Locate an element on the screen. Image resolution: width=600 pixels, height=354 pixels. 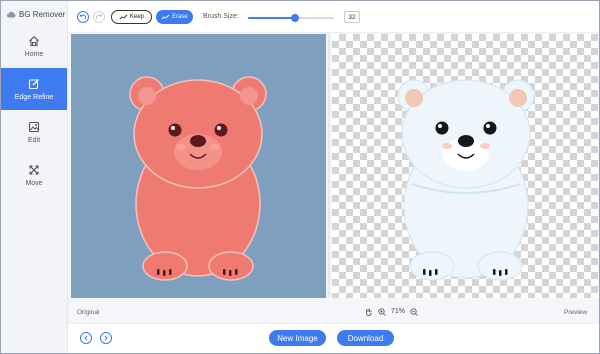
new-image-button: New Image is located at coordinates (297, 338).